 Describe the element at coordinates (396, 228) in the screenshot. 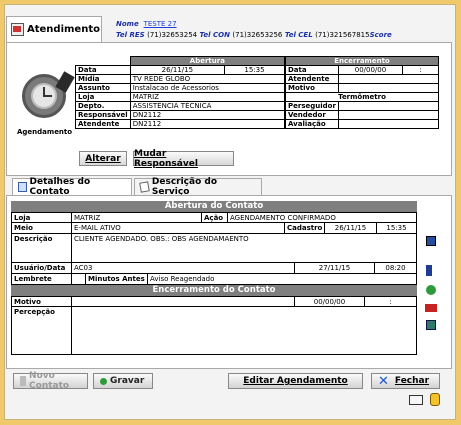

I see `cadastro-time: 15:35` at that location.